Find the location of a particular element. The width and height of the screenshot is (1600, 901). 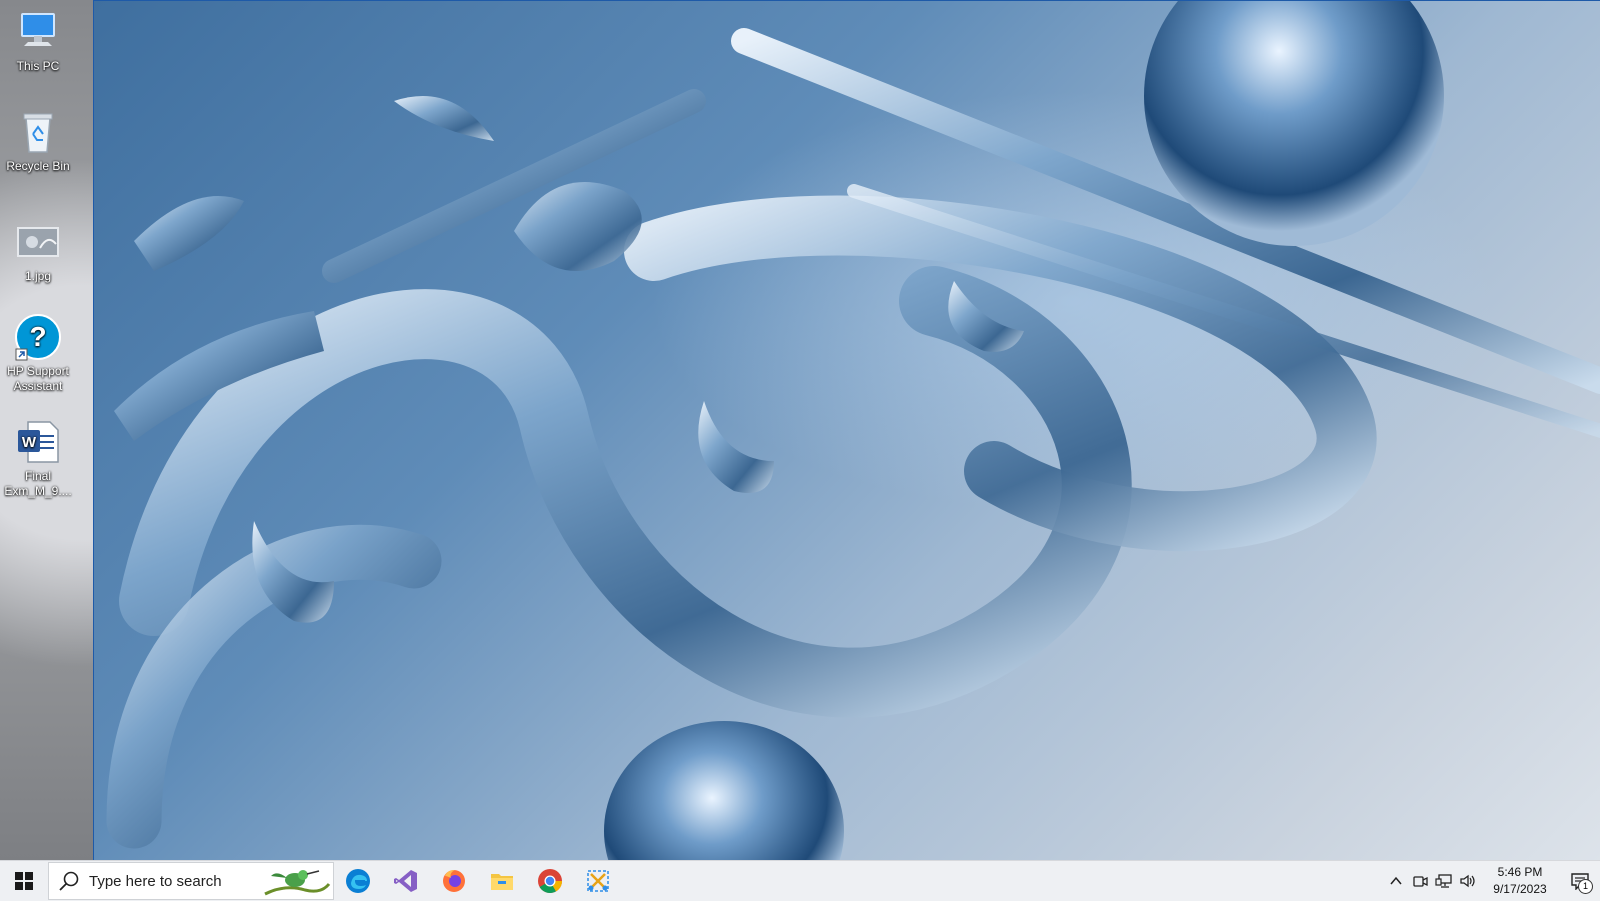

camera-icon is located at coordinates (1420, 881).